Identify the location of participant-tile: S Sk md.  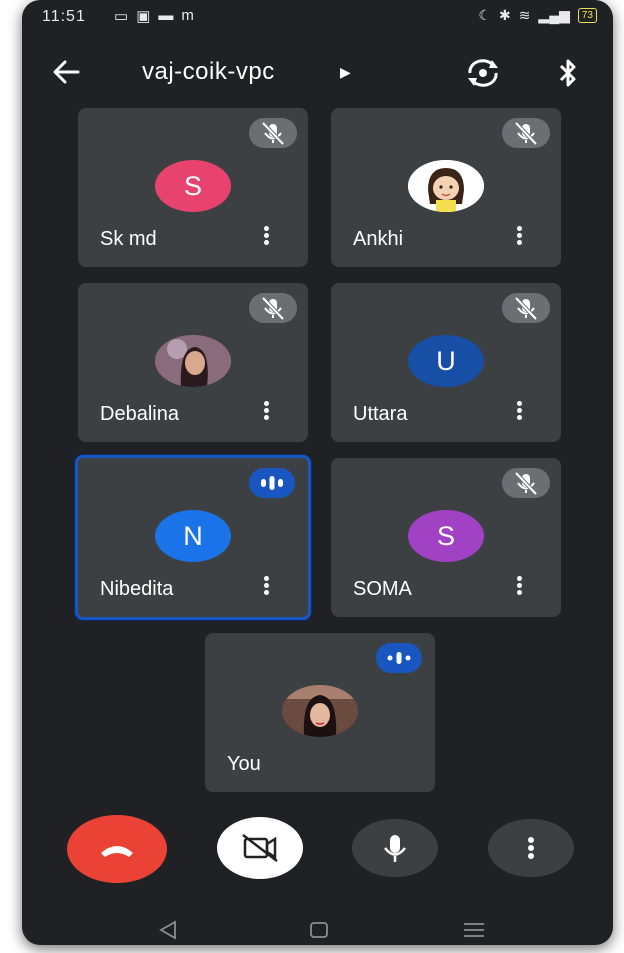
(193, 187).